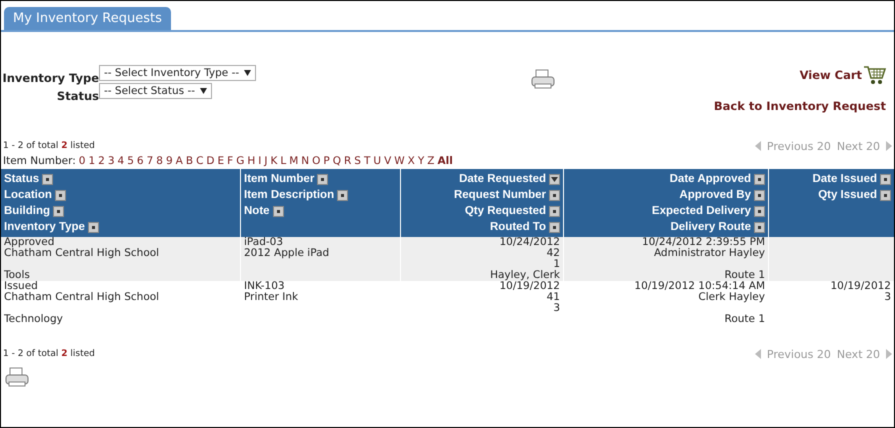 The height and width of the screenshot is (428, 895). Describe the element at coordinates (715, 195) in the screenshot. I see `header-label: Approved By` at that location.